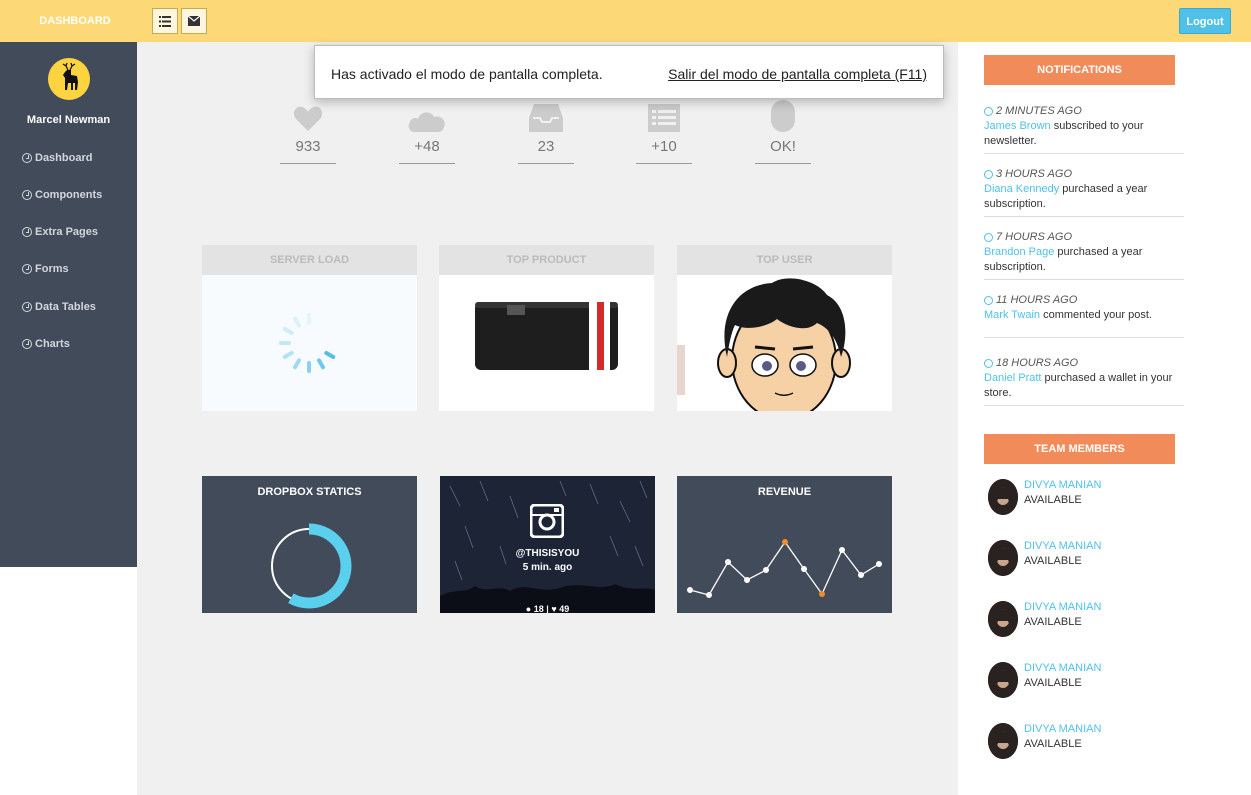 The width and height of the screenshot is (1251, 795). Describe the element at coordinates (784, 492) in the screenshot. I see `panel-title: REVENUE` at that location.